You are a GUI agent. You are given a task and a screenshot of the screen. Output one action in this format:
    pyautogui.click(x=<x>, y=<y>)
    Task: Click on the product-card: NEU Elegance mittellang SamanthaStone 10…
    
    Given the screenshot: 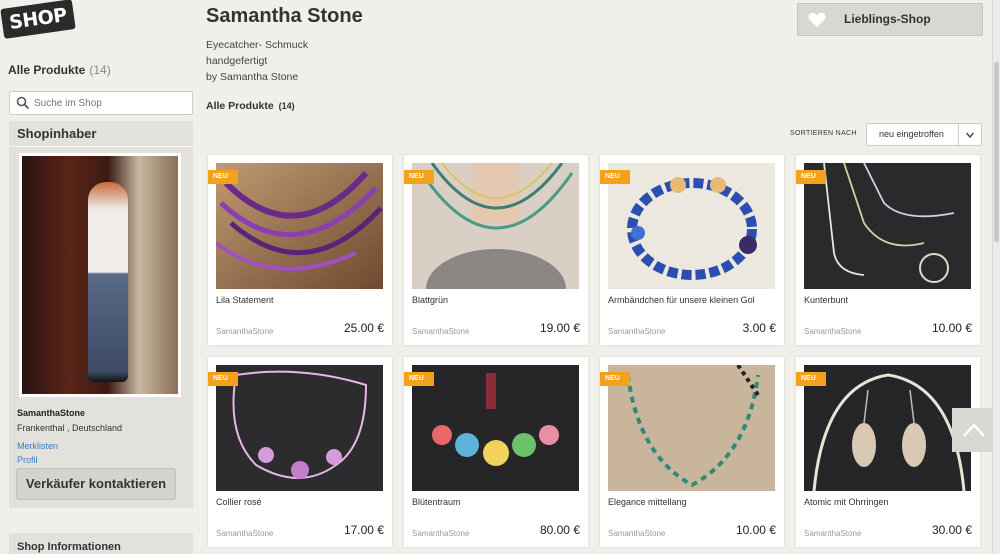 What is the action you would take?
    pyautogui.click(x=692, y=452)
    